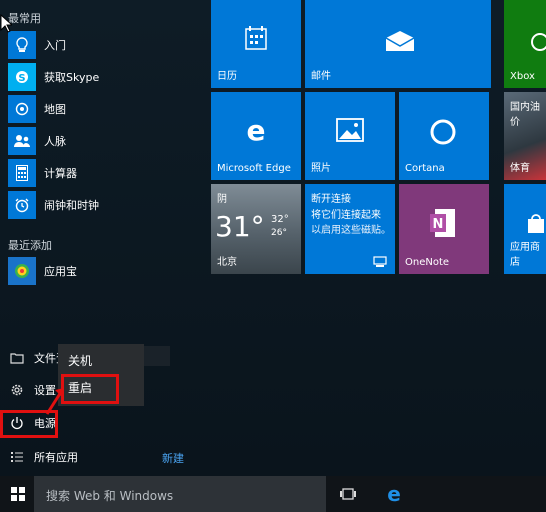 This screenshot has width=546, height=512. I want to click on tile-weather: 阴 31° 32° 26° 北京, so click(256, 229).